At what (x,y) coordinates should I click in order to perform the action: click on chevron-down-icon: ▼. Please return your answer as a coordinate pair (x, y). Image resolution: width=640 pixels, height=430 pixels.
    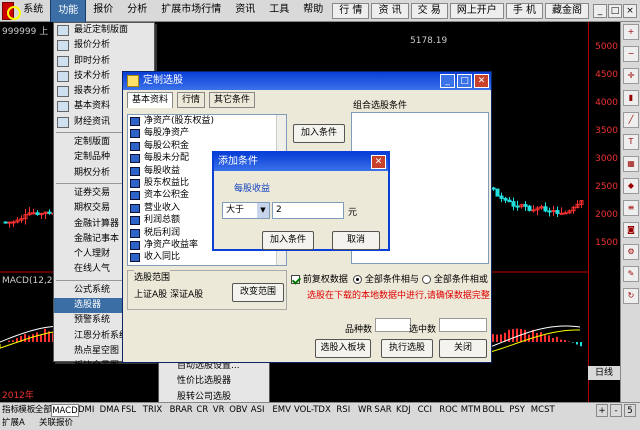
    Looking at the image, I should click on (263, 210).